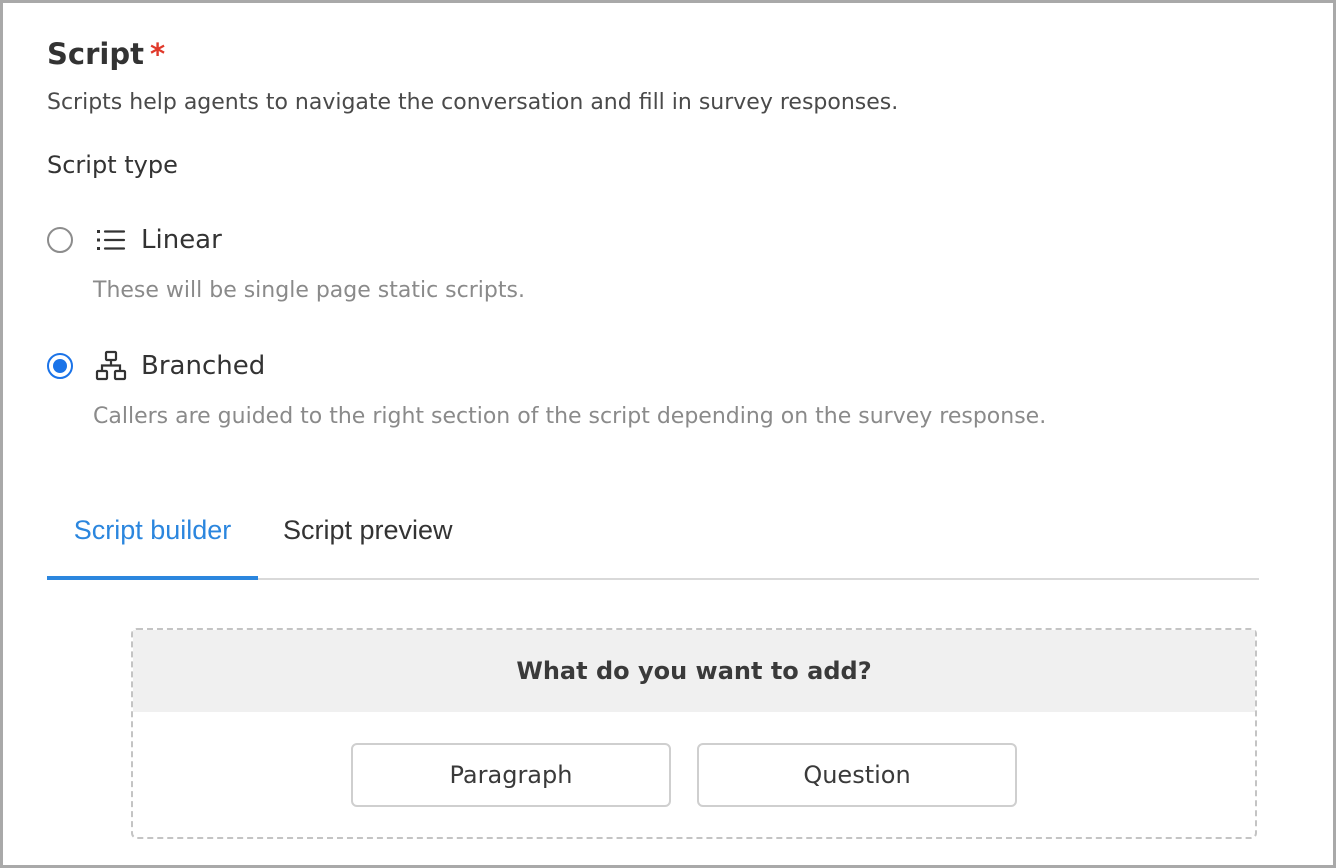 The image size is (1336, 868). What do you see at coordinates (95, 54) in the screenshot?
I see `section-title-text: Script` at bounding box center [95, 54].